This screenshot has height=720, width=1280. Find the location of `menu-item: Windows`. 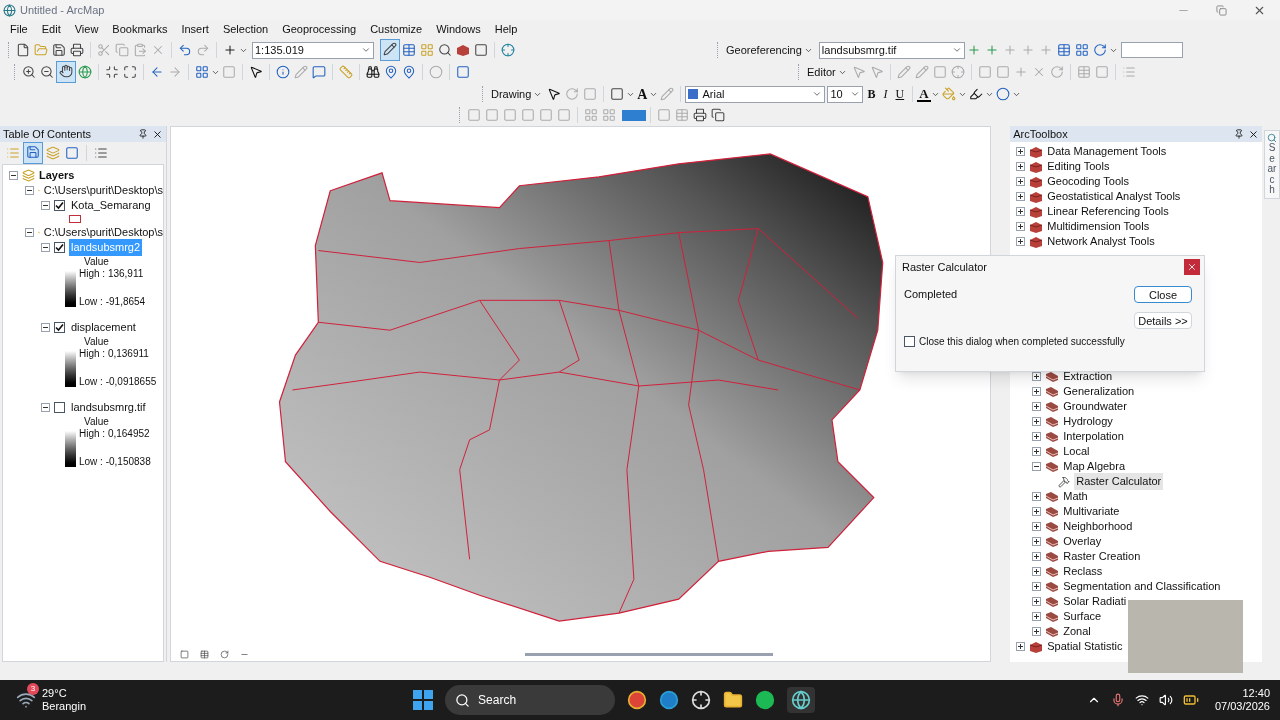

menu-item: Windows is located at coordinates (458, 29).